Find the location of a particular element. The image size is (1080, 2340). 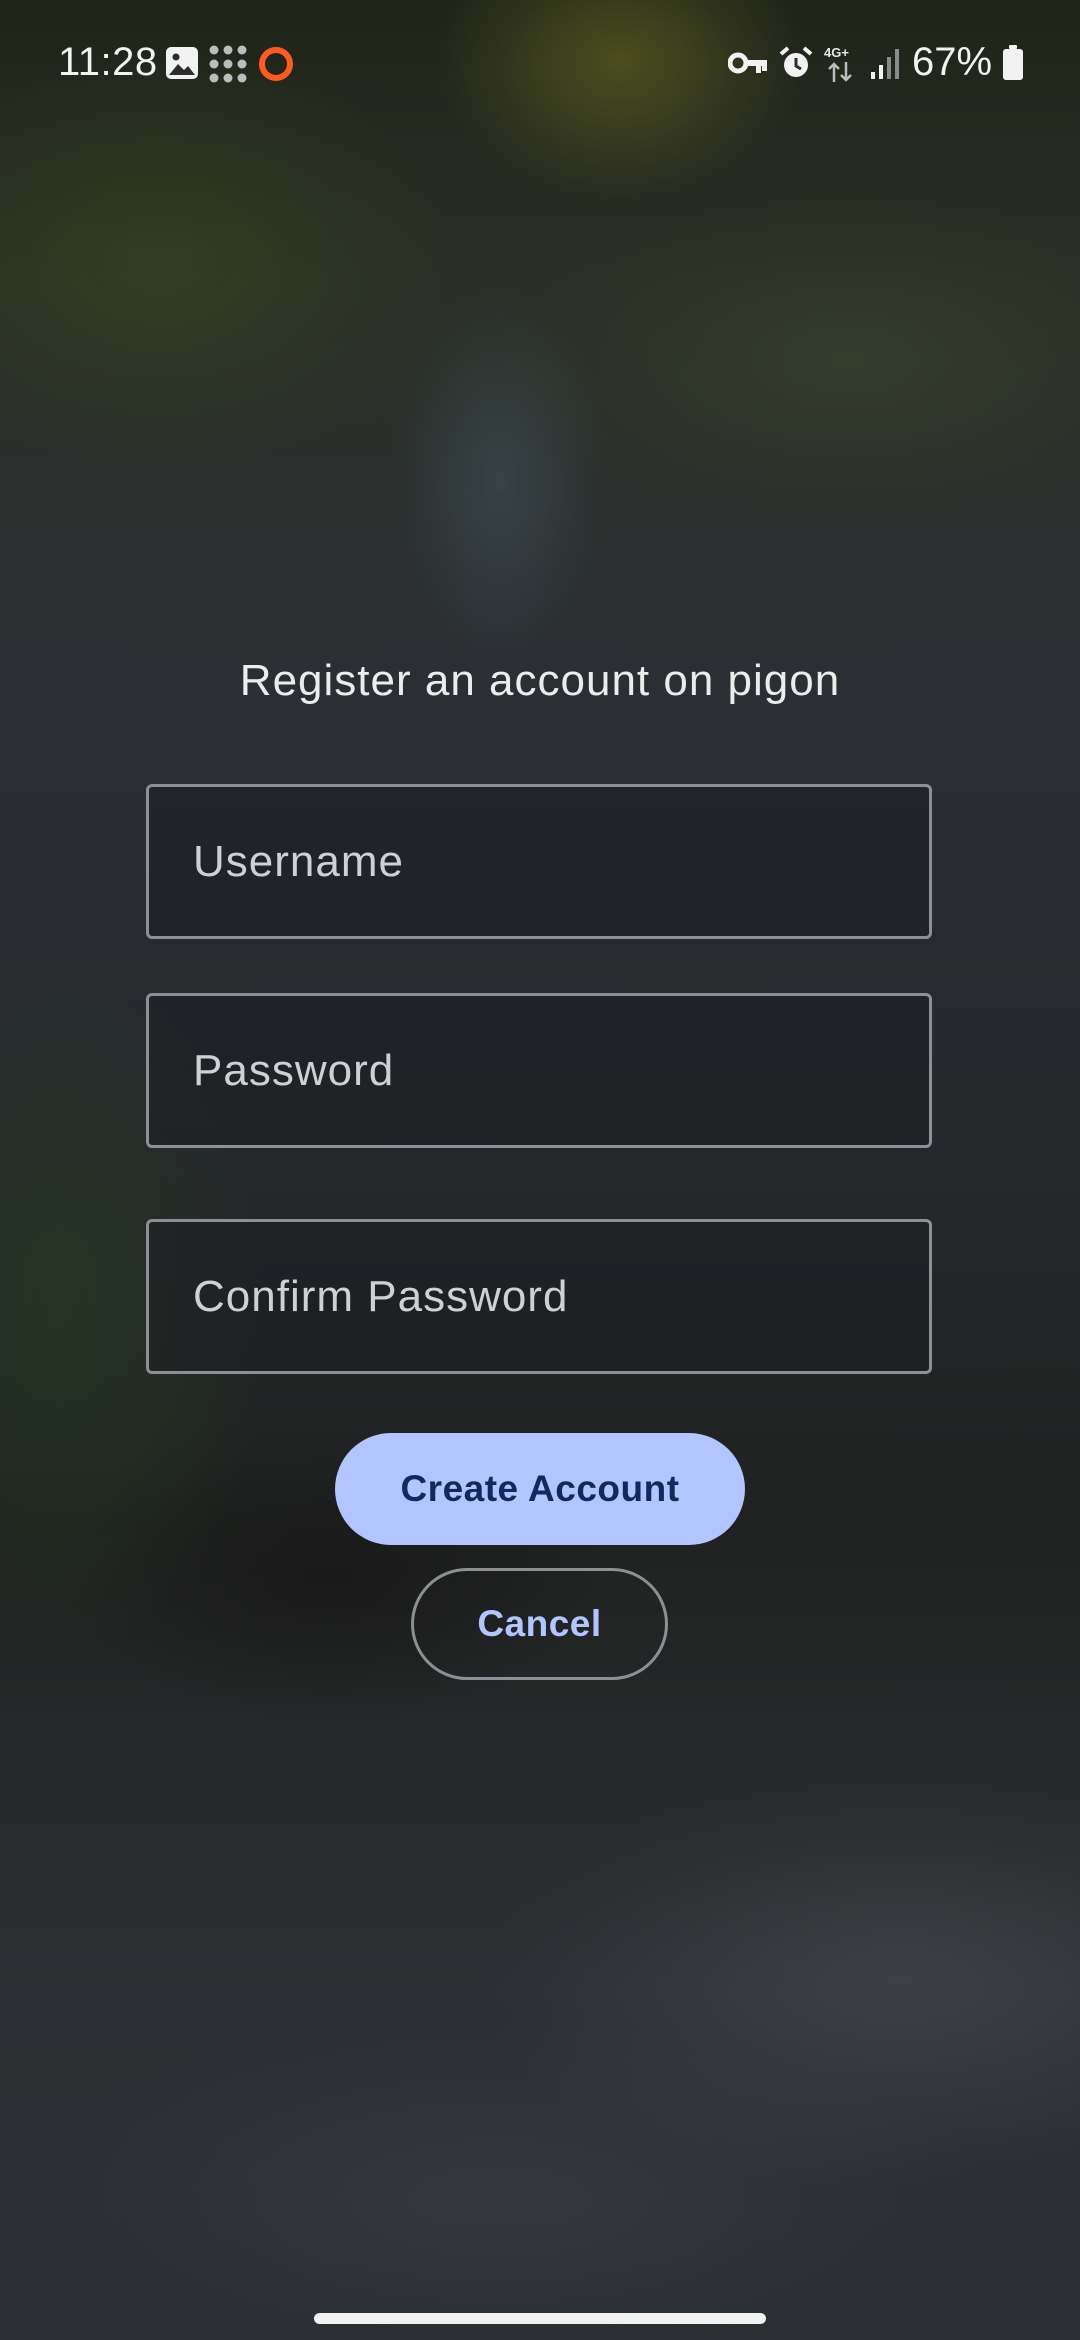

password-input is located at coordinates (543, 1070).